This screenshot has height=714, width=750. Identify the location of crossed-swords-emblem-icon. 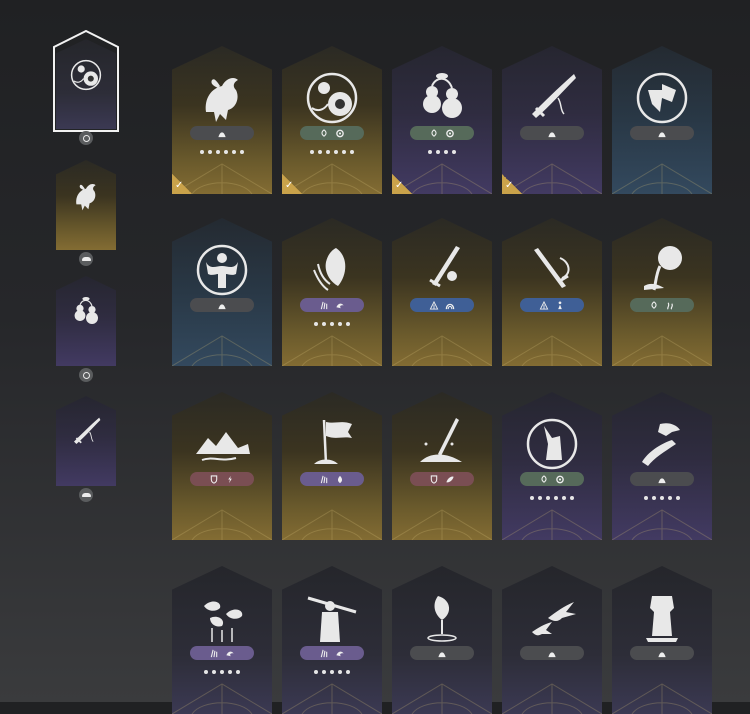
(552, 268).